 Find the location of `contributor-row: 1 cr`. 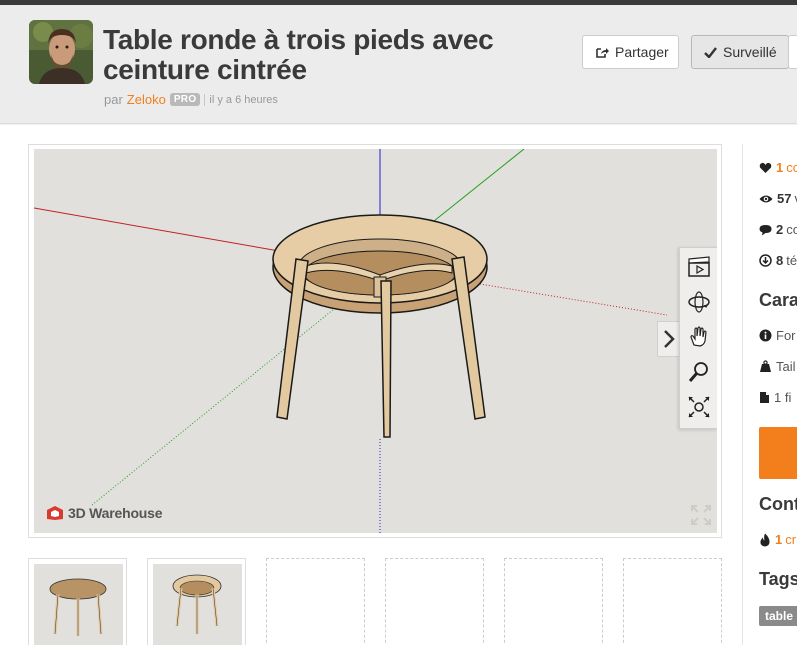

contributor-row: 1 cr is located at coordinates (777, 539).